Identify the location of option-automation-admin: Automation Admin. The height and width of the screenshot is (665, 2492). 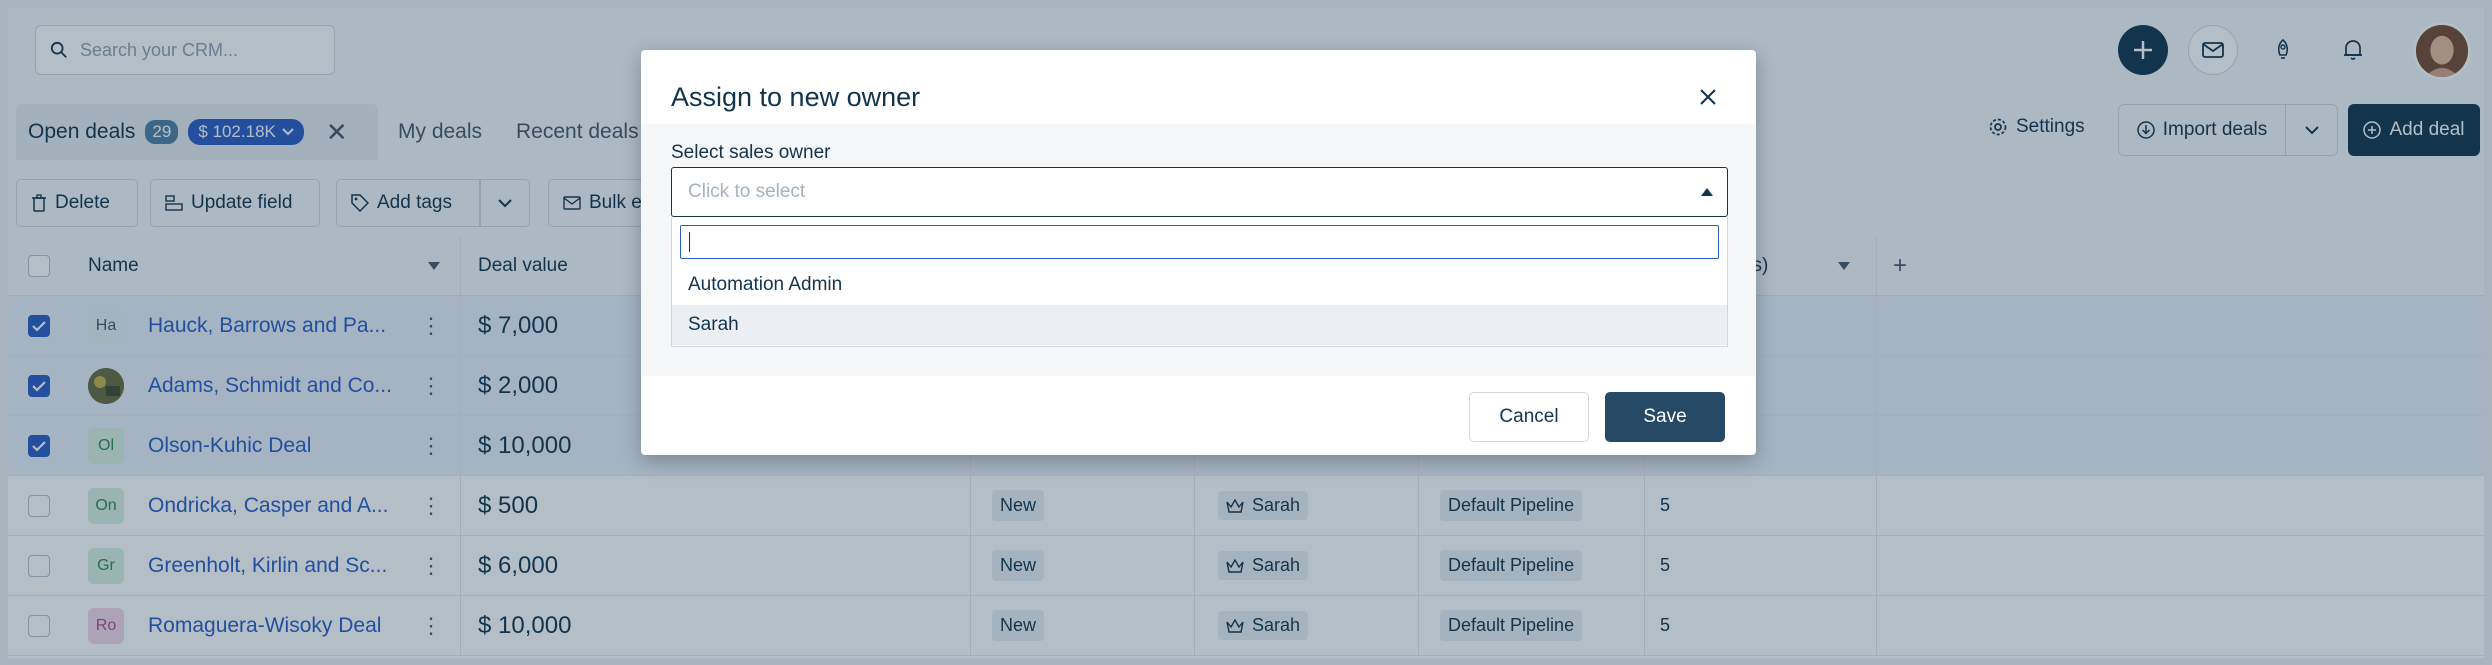
(1199, 285).